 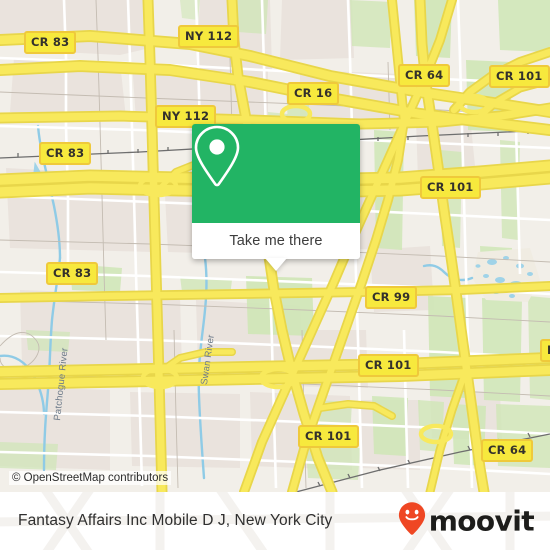 What do you see at coordinates (65, 153) in the screenshot?
I see `shield-cr-83-mid: CR 83` at bounding box center [65, 153].